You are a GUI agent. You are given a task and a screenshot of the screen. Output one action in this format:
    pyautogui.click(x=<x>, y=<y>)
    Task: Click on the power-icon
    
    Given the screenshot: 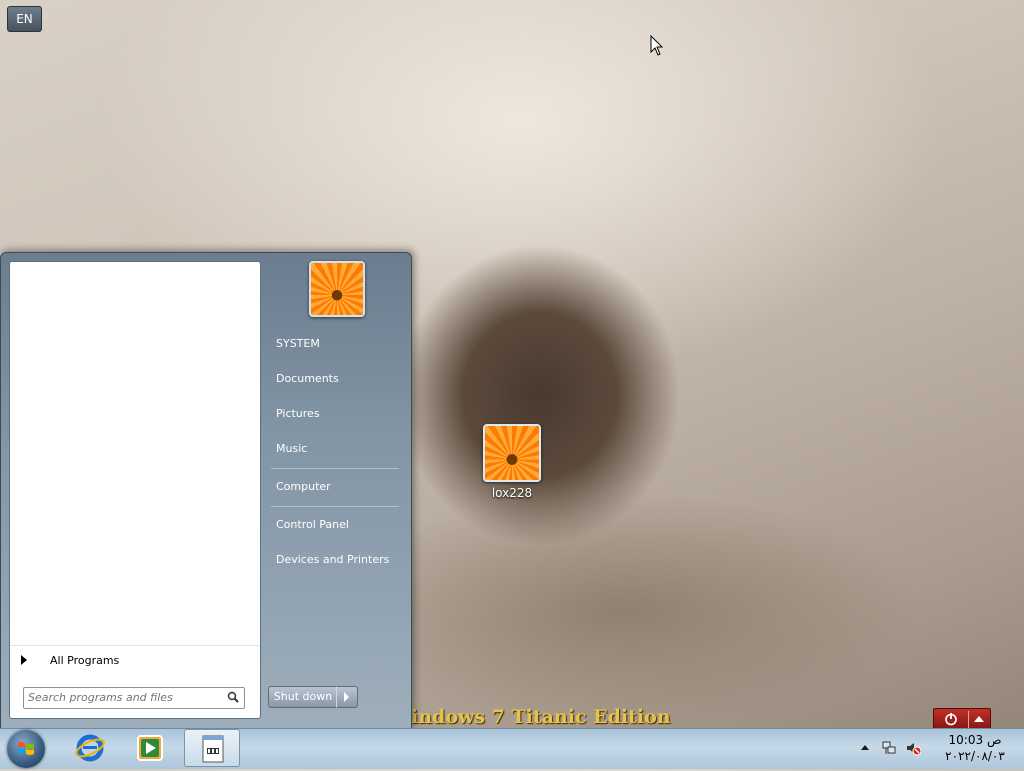 What is the action you would take?
    pyautogui.click(x=951, y=719)
    